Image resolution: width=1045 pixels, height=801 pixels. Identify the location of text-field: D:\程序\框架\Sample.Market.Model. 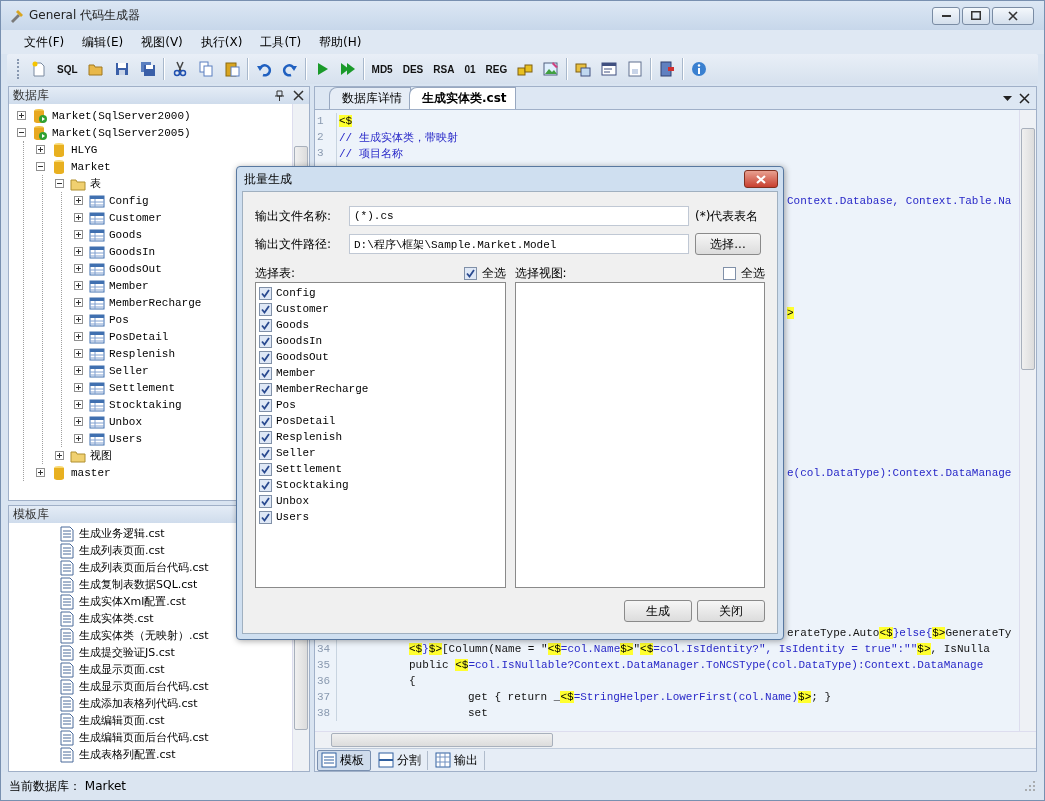
(519, 244).